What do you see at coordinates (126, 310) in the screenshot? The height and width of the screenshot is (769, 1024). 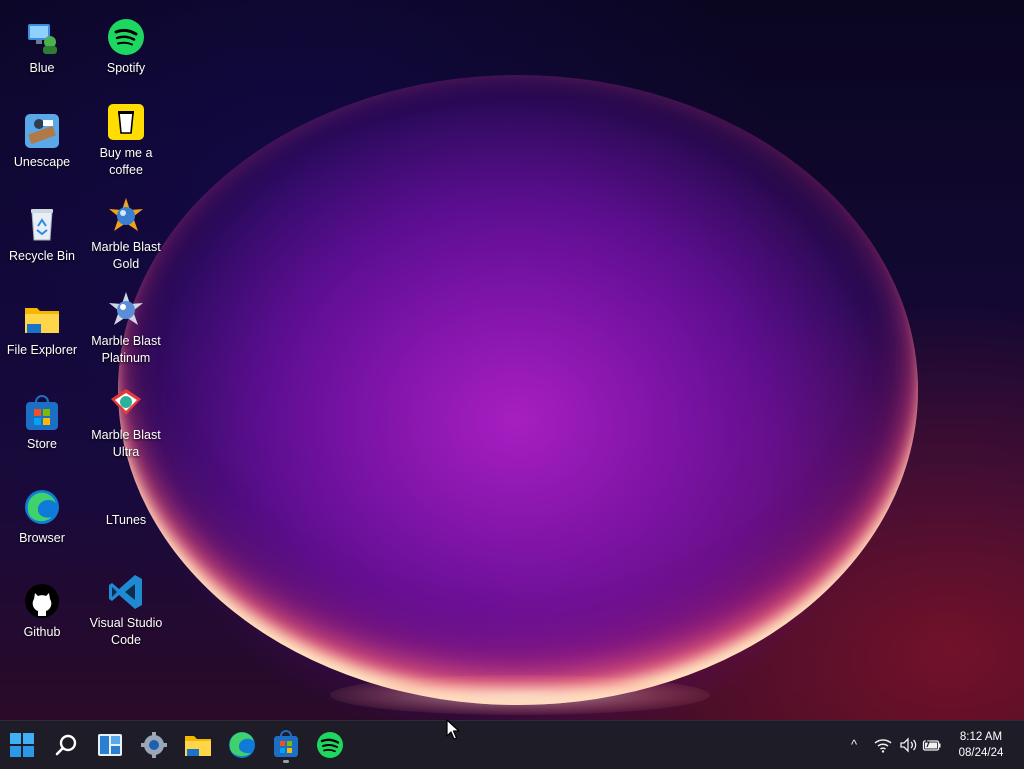 I see `marble-blast-platinum-icon` at bounding box center [126, 310].